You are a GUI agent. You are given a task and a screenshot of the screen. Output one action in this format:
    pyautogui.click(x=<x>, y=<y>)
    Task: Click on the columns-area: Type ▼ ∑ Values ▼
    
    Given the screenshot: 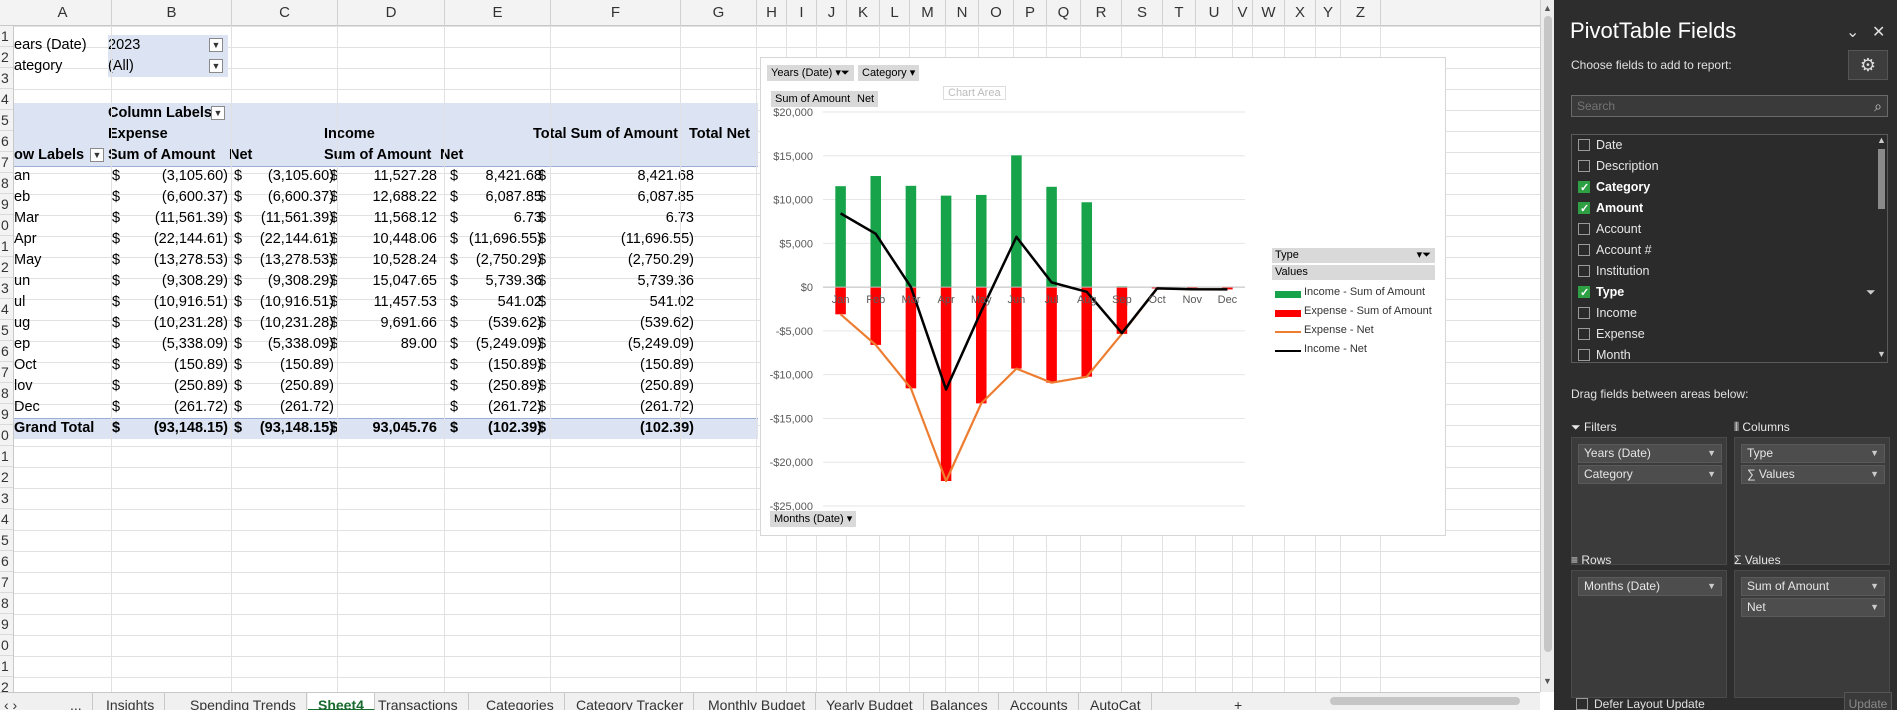 What is the action you would take?
    pyautogui.click(x=1812, y=501)
    